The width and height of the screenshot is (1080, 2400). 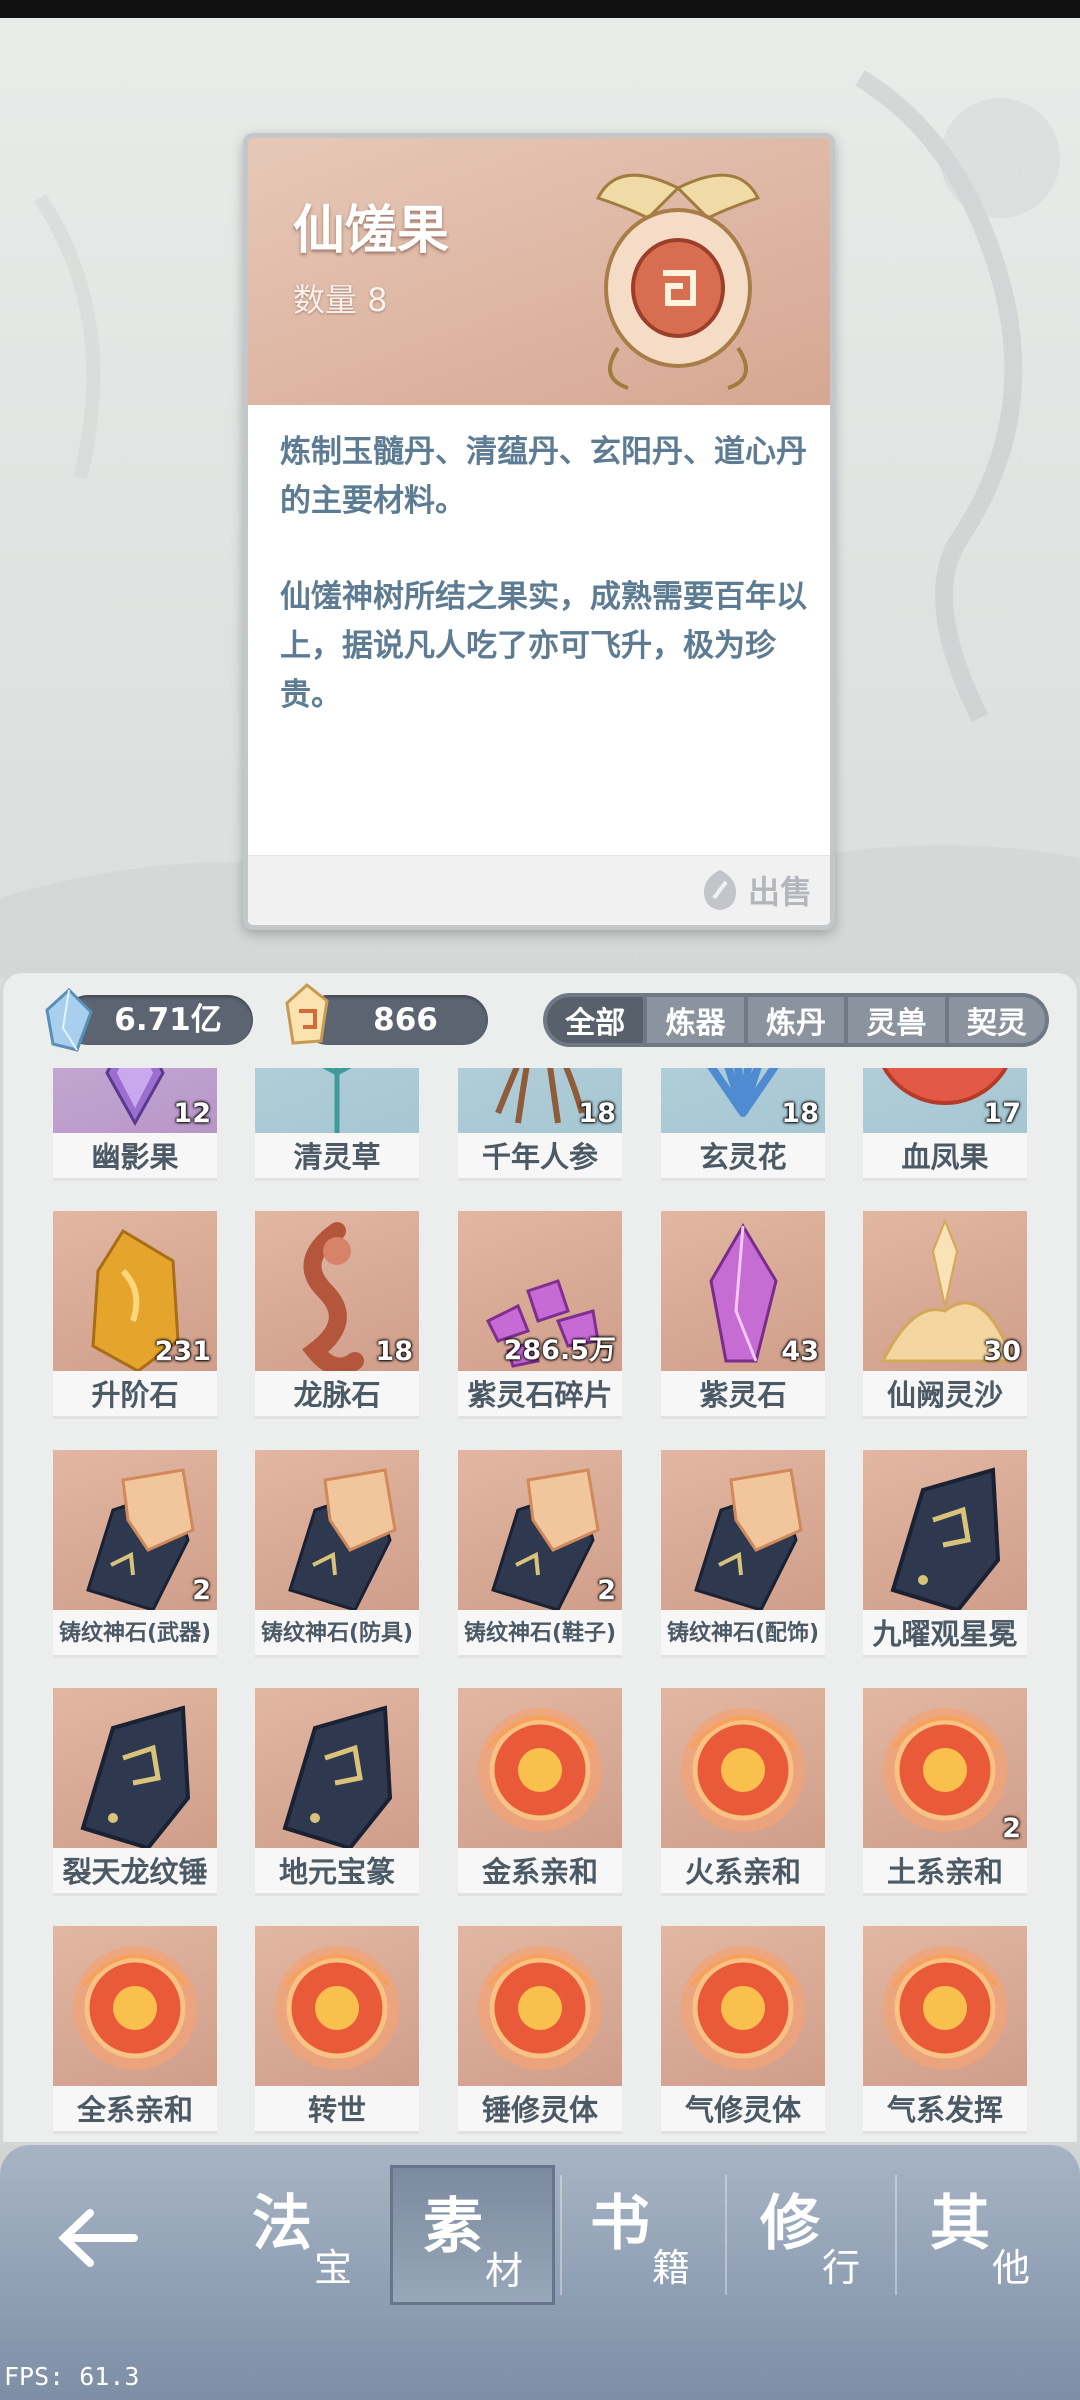 What do you see at coordinates (135, 1554) in the screenshot?
I see `item-rune-stone-weapon: 2 铸纹神石(武器)` at bounding box center [135, 1554].